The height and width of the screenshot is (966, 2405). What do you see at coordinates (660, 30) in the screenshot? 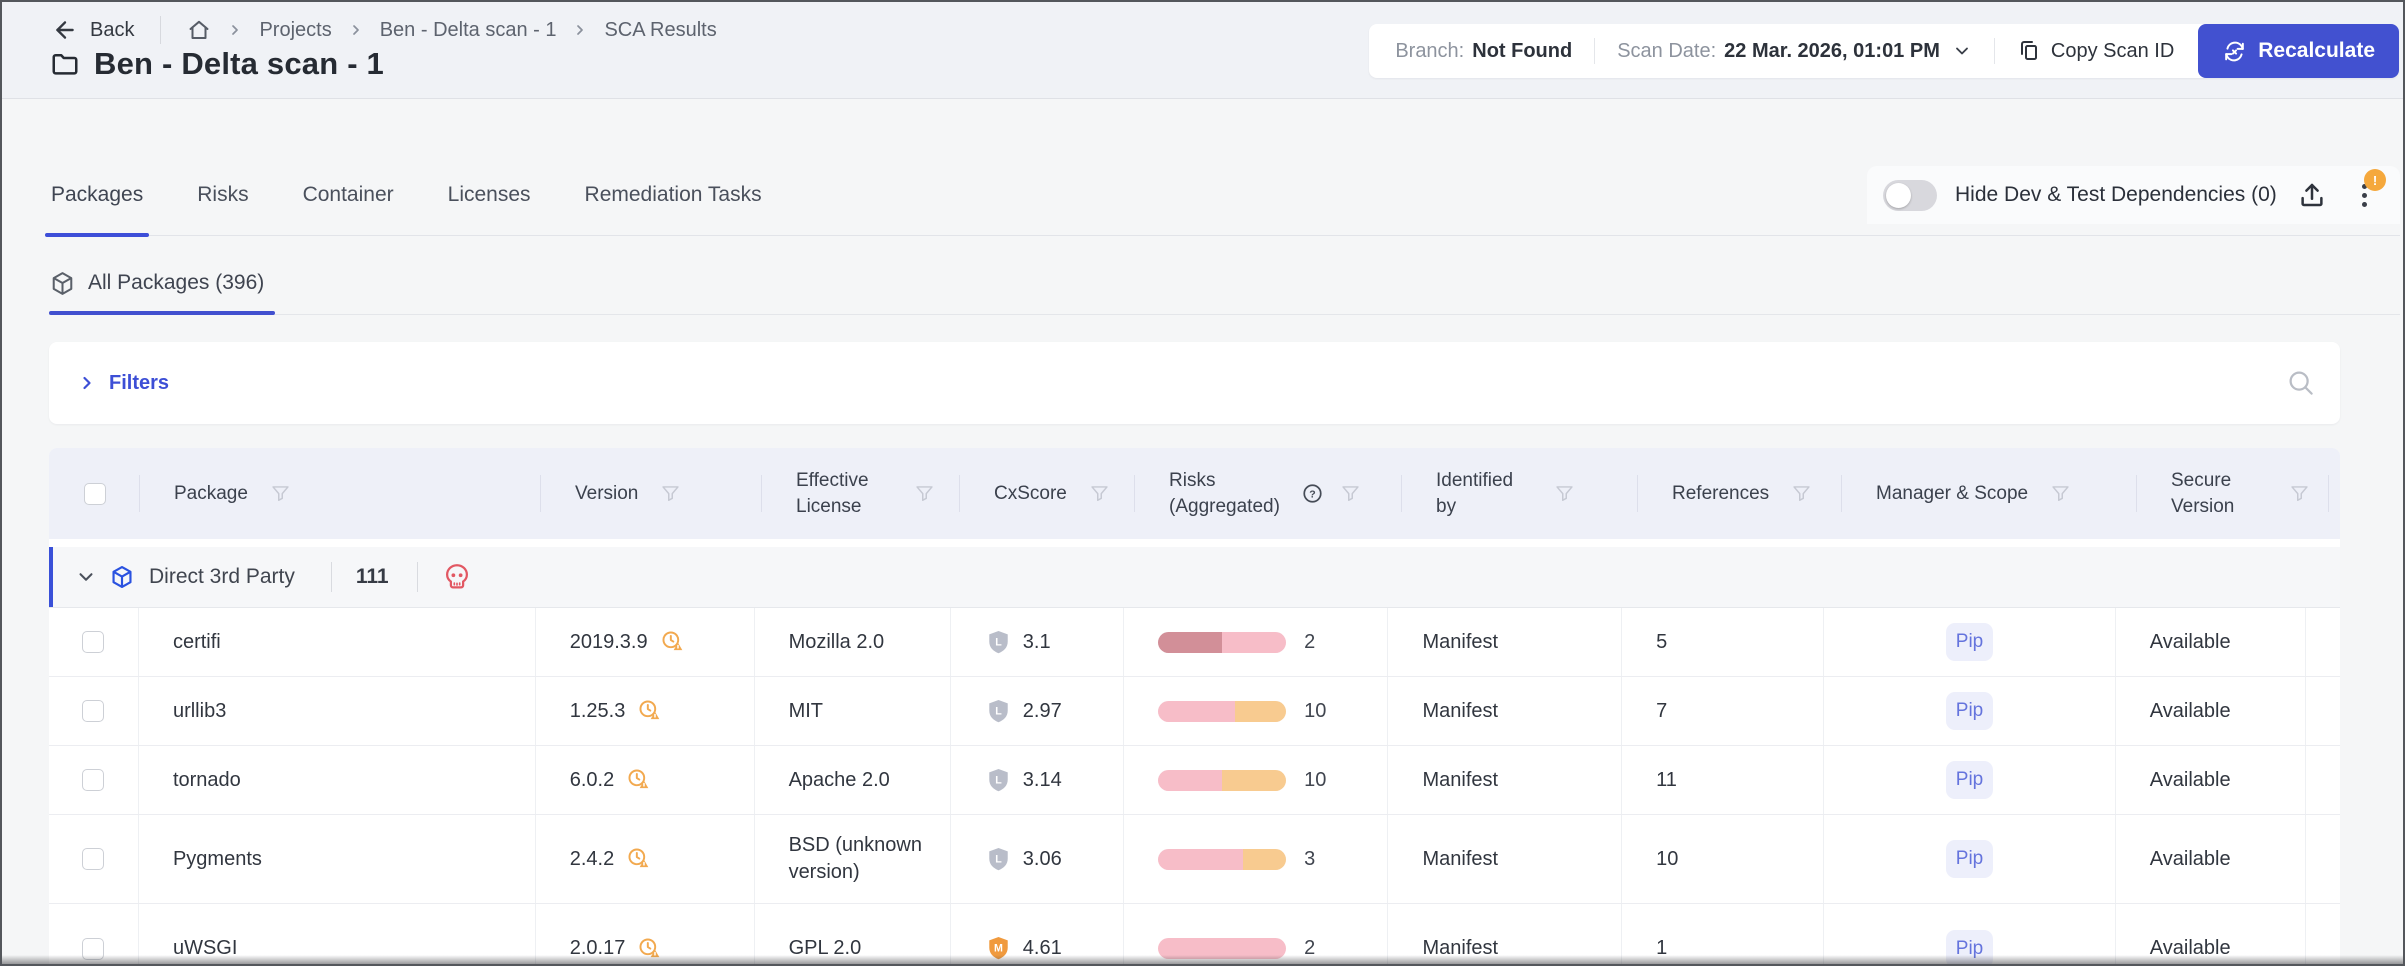
I see `breadcrumb-sca-results: SCA Results` at bounding box center [660, 30].